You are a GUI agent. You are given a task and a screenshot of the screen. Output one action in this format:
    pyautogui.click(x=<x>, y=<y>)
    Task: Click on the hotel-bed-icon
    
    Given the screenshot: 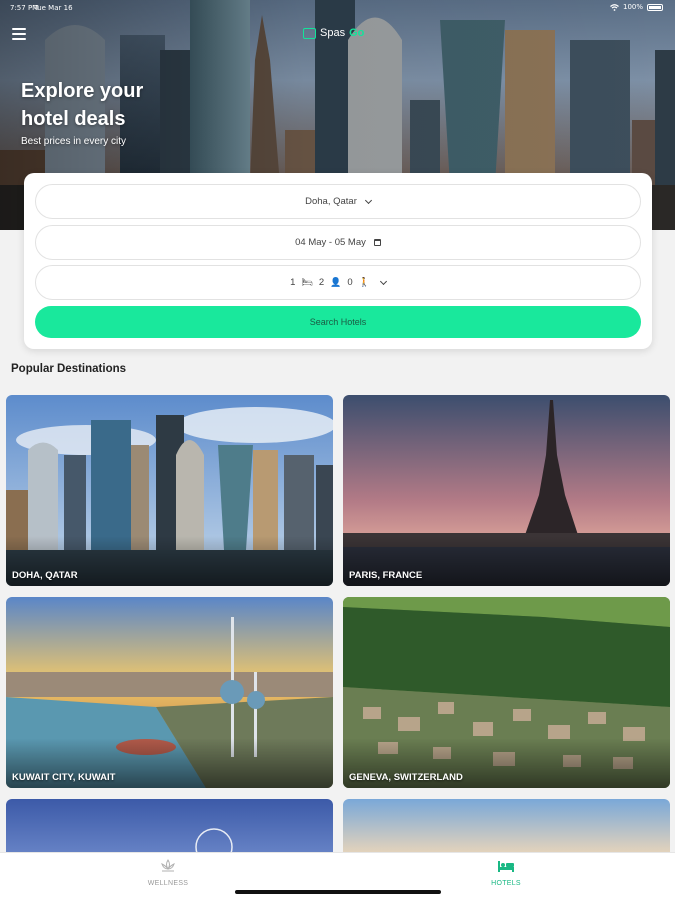 What is the action you would take?
    pyautogui.click(x=506, y=866)
    